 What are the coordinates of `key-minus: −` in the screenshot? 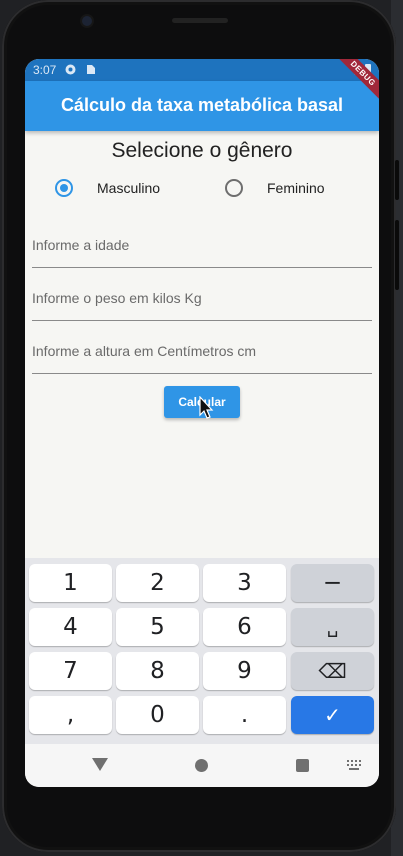 It's located at (332, 583).